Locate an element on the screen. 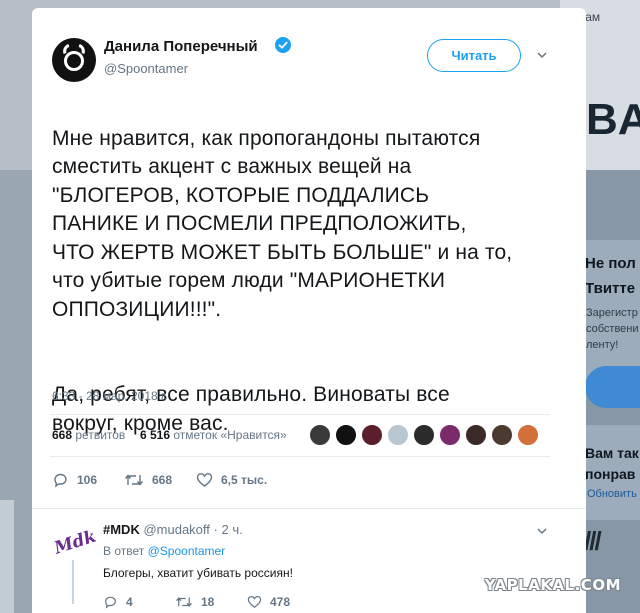 This screenshot has height=613, width=640. retweet-button: 668 is located at coordinates (148, 480).